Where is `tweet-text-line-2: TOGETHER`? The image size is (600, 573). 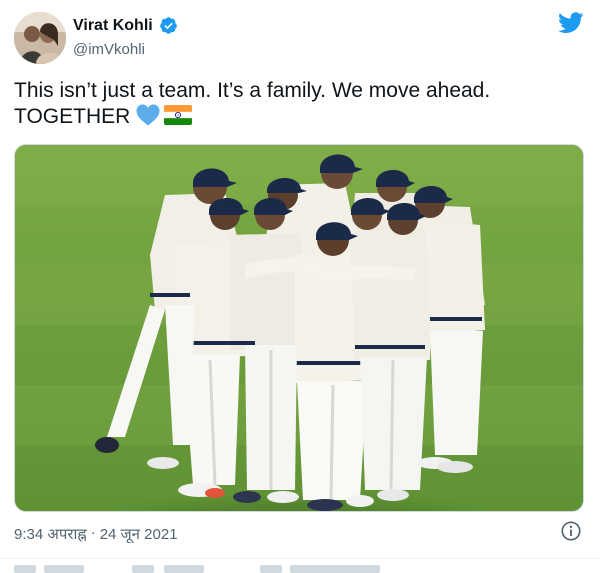
tweet-text-line-2: TOGETHER is located at coordinates (294, 117).